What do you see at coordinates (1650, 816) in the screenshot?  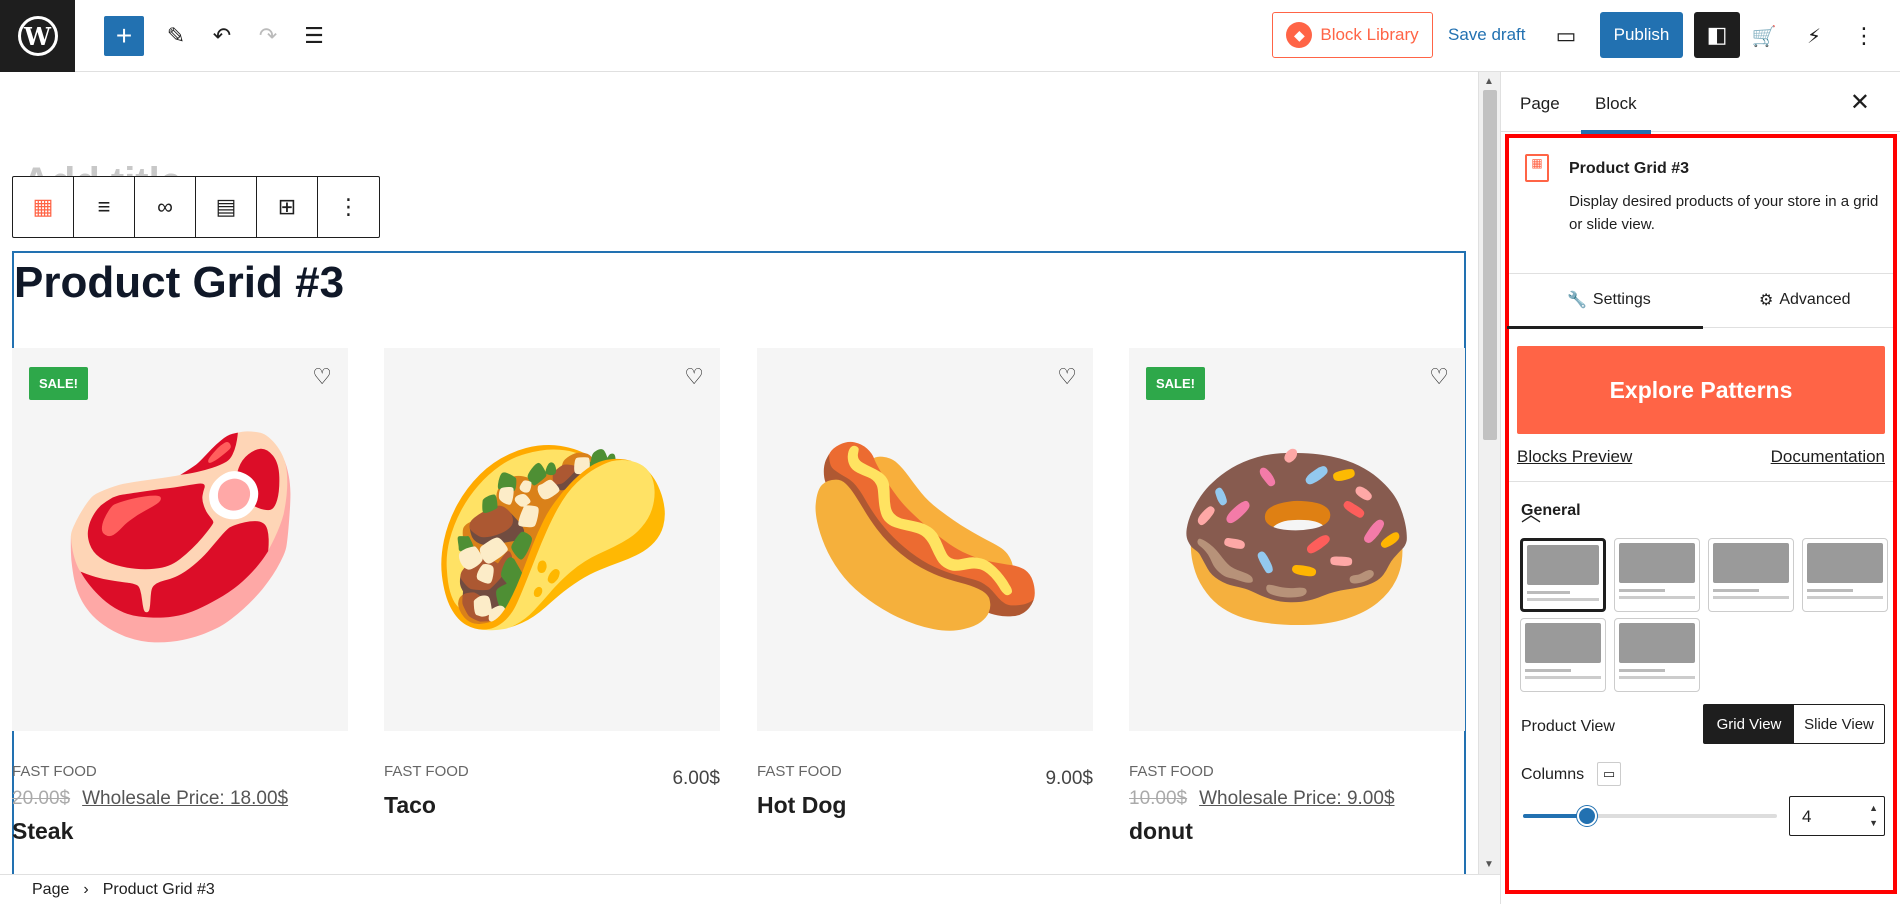 I see `columns-slider` at bounding box center [1650, 816].